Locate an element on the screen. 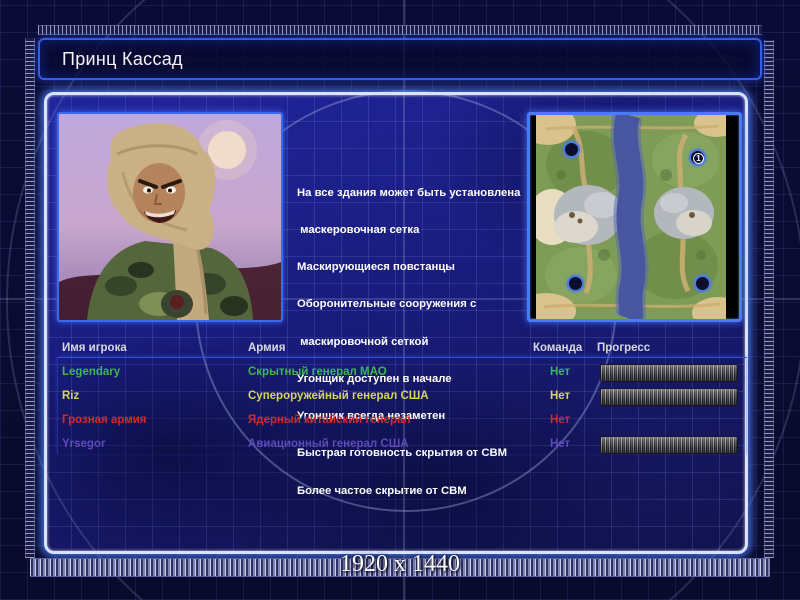 The height and width of the screenshot is (600, 800). player-number-badge: 1 is located at coordinates (698, 158).